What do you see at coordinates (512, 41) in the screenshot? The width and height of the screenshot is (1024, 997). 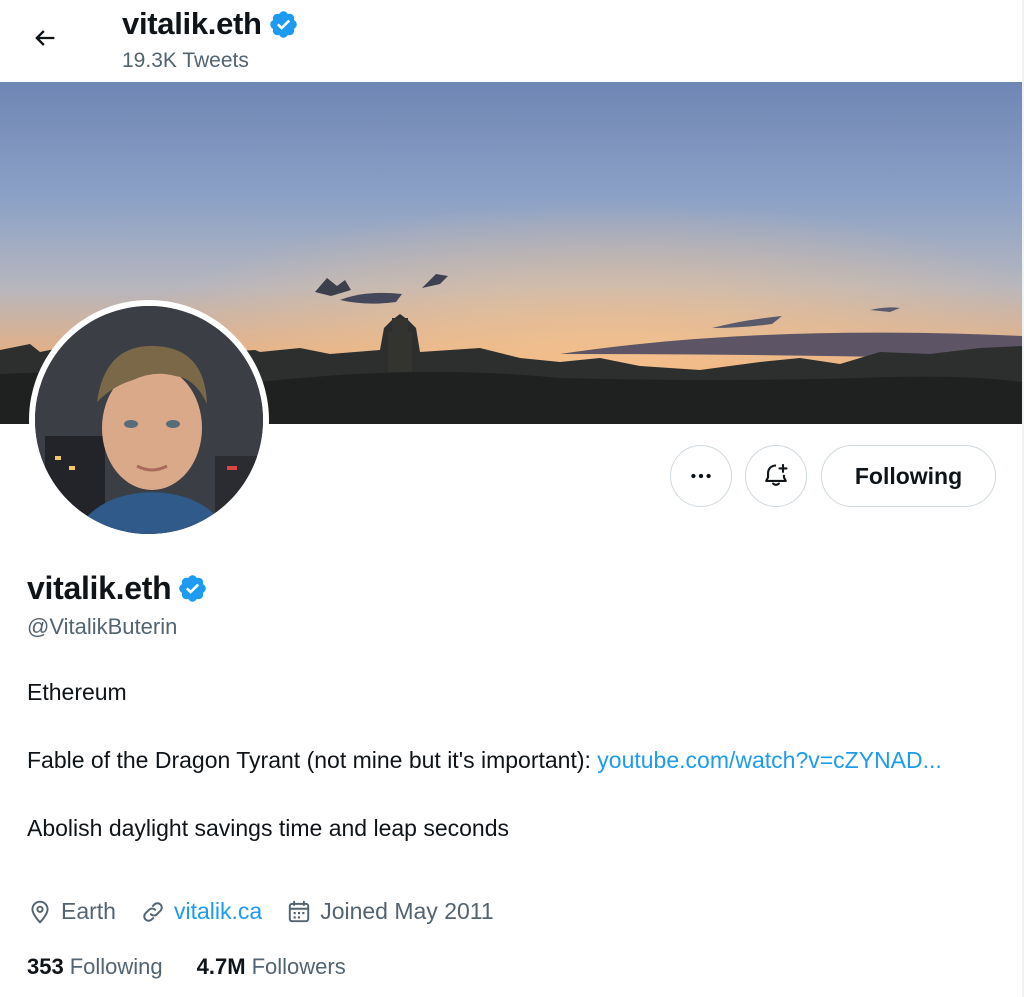 I see `top-bar: vitalik.eth 19.3K Tweets` at bounding box center [512, 41].